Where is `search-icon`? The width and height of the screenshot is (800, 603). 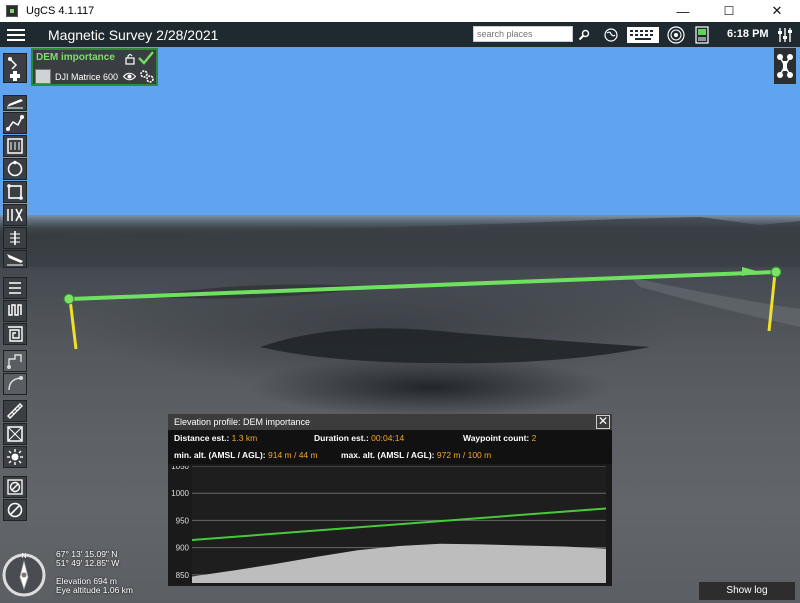 search-icon is located at coordinates (584, 34).